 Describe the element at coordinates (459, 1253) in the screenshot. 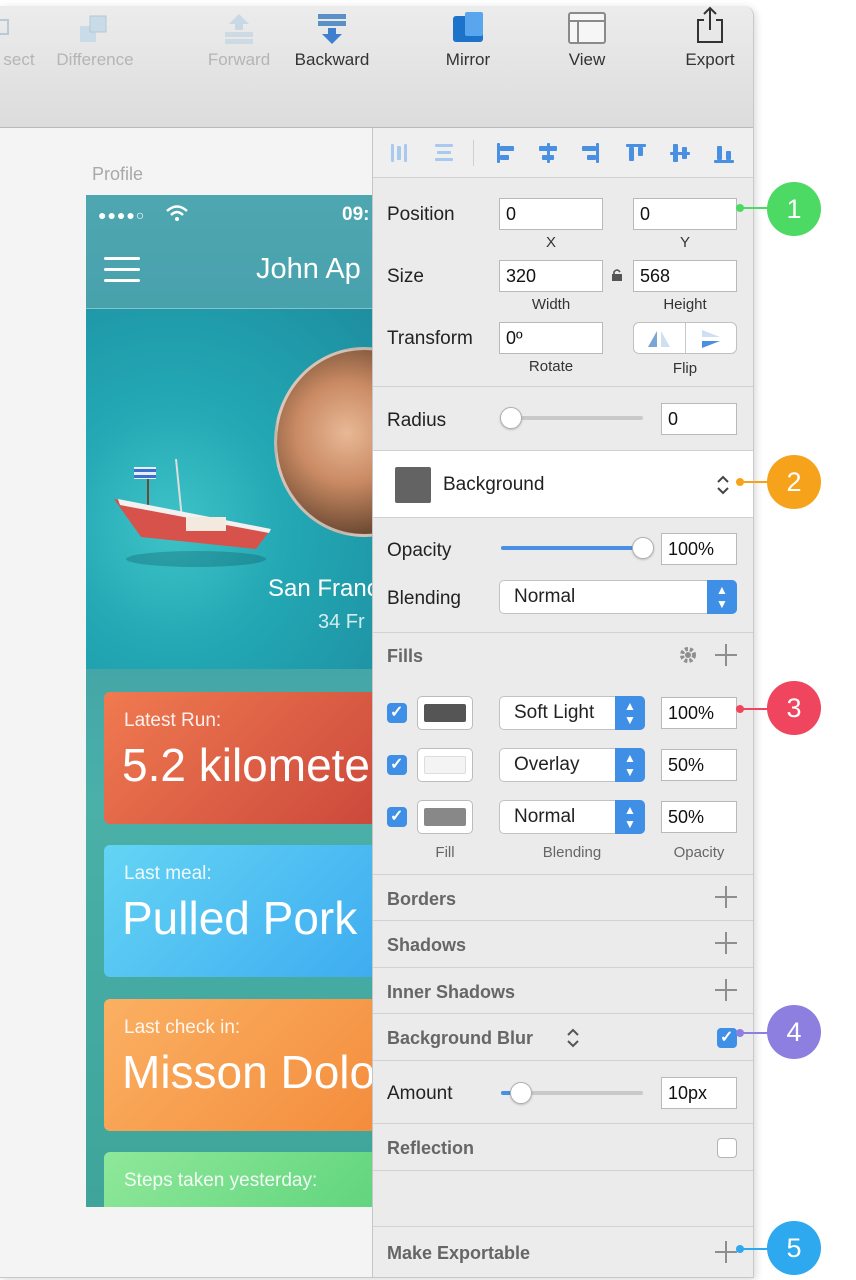

I see `make-exportable-title: Make Exportable` at that location.